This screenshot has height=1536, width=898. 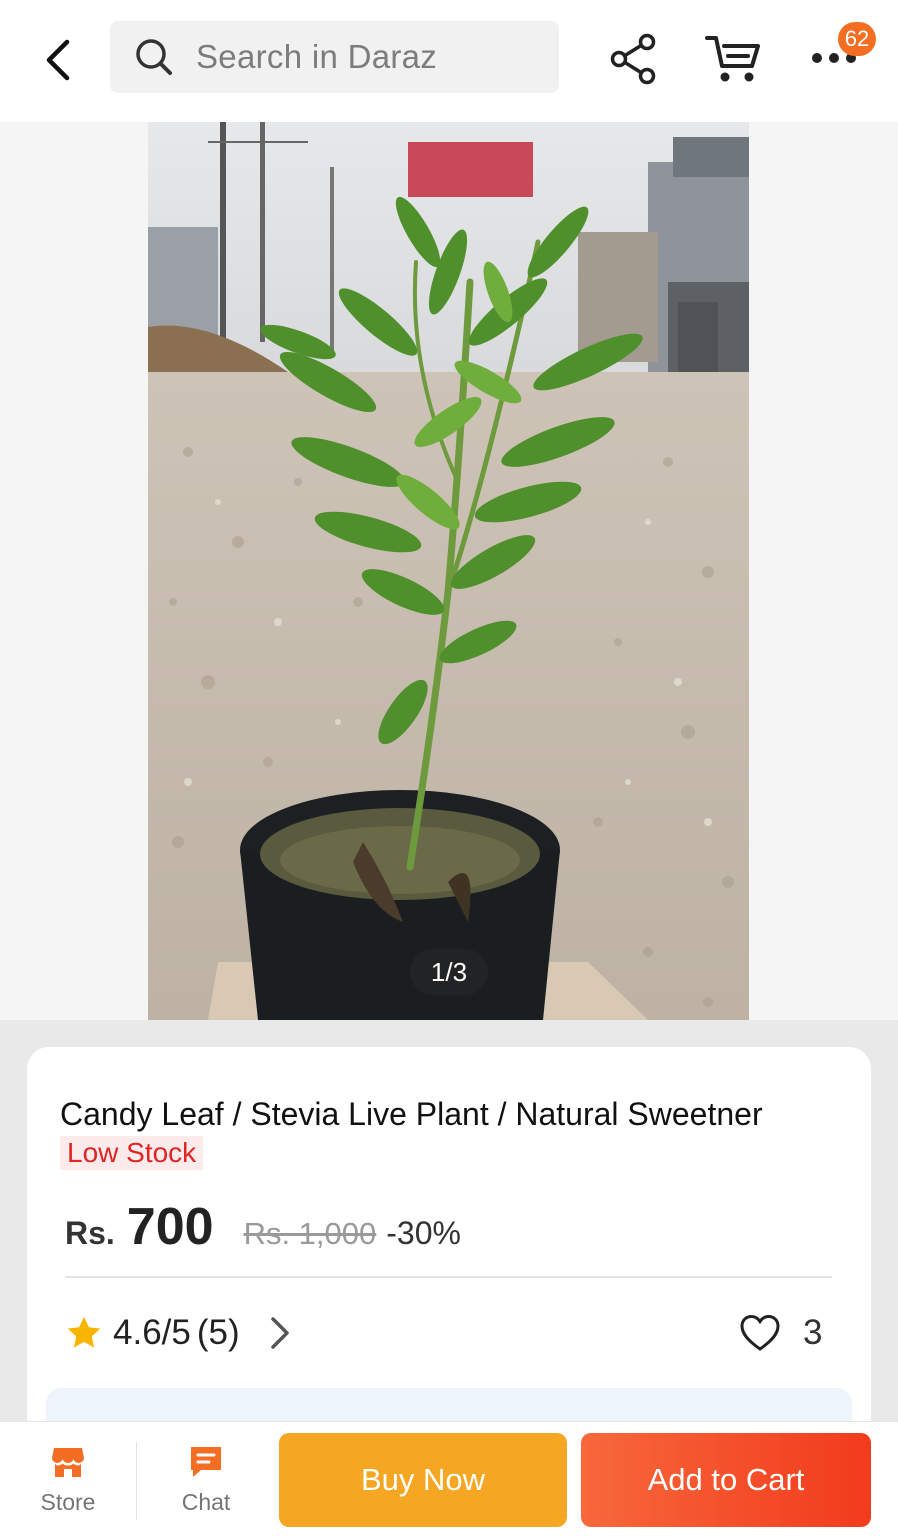 I want to click on search-input: Search in Daraz, so click(x=334, y=57).